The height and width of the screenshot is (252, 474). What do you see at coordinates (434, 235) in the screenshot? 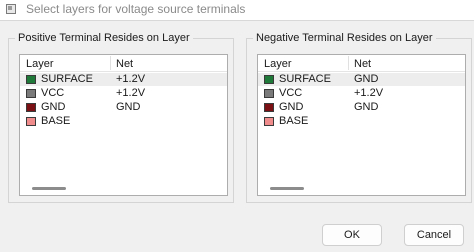
I see `cancel-button: Cancel` at bounding box center [434, 235].